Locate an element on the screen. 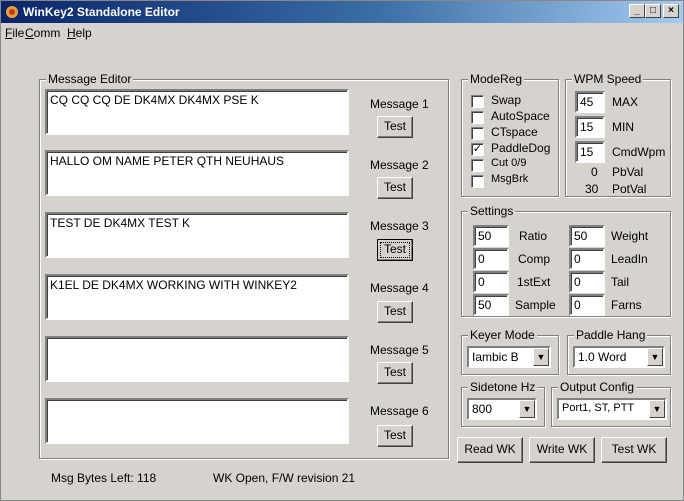 The width and height of the screenshot is (684, 501). menu-help: Help is located at coordinates (79, 33).